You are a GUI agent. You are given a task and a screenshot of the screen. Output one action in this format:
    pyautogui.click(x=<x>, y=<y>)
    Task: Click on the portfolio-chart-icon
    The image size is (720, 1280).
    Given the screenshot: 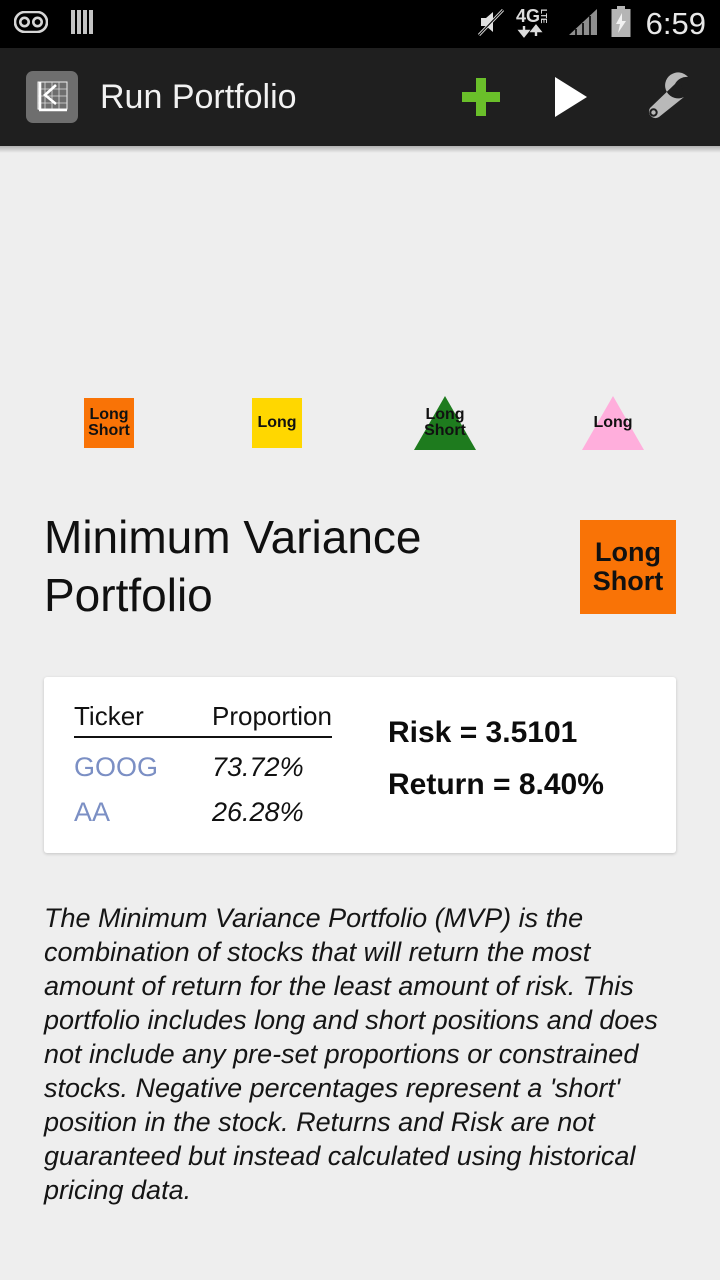 What is the action you would take?
    pyautogui.click(x=52, y=97)
    